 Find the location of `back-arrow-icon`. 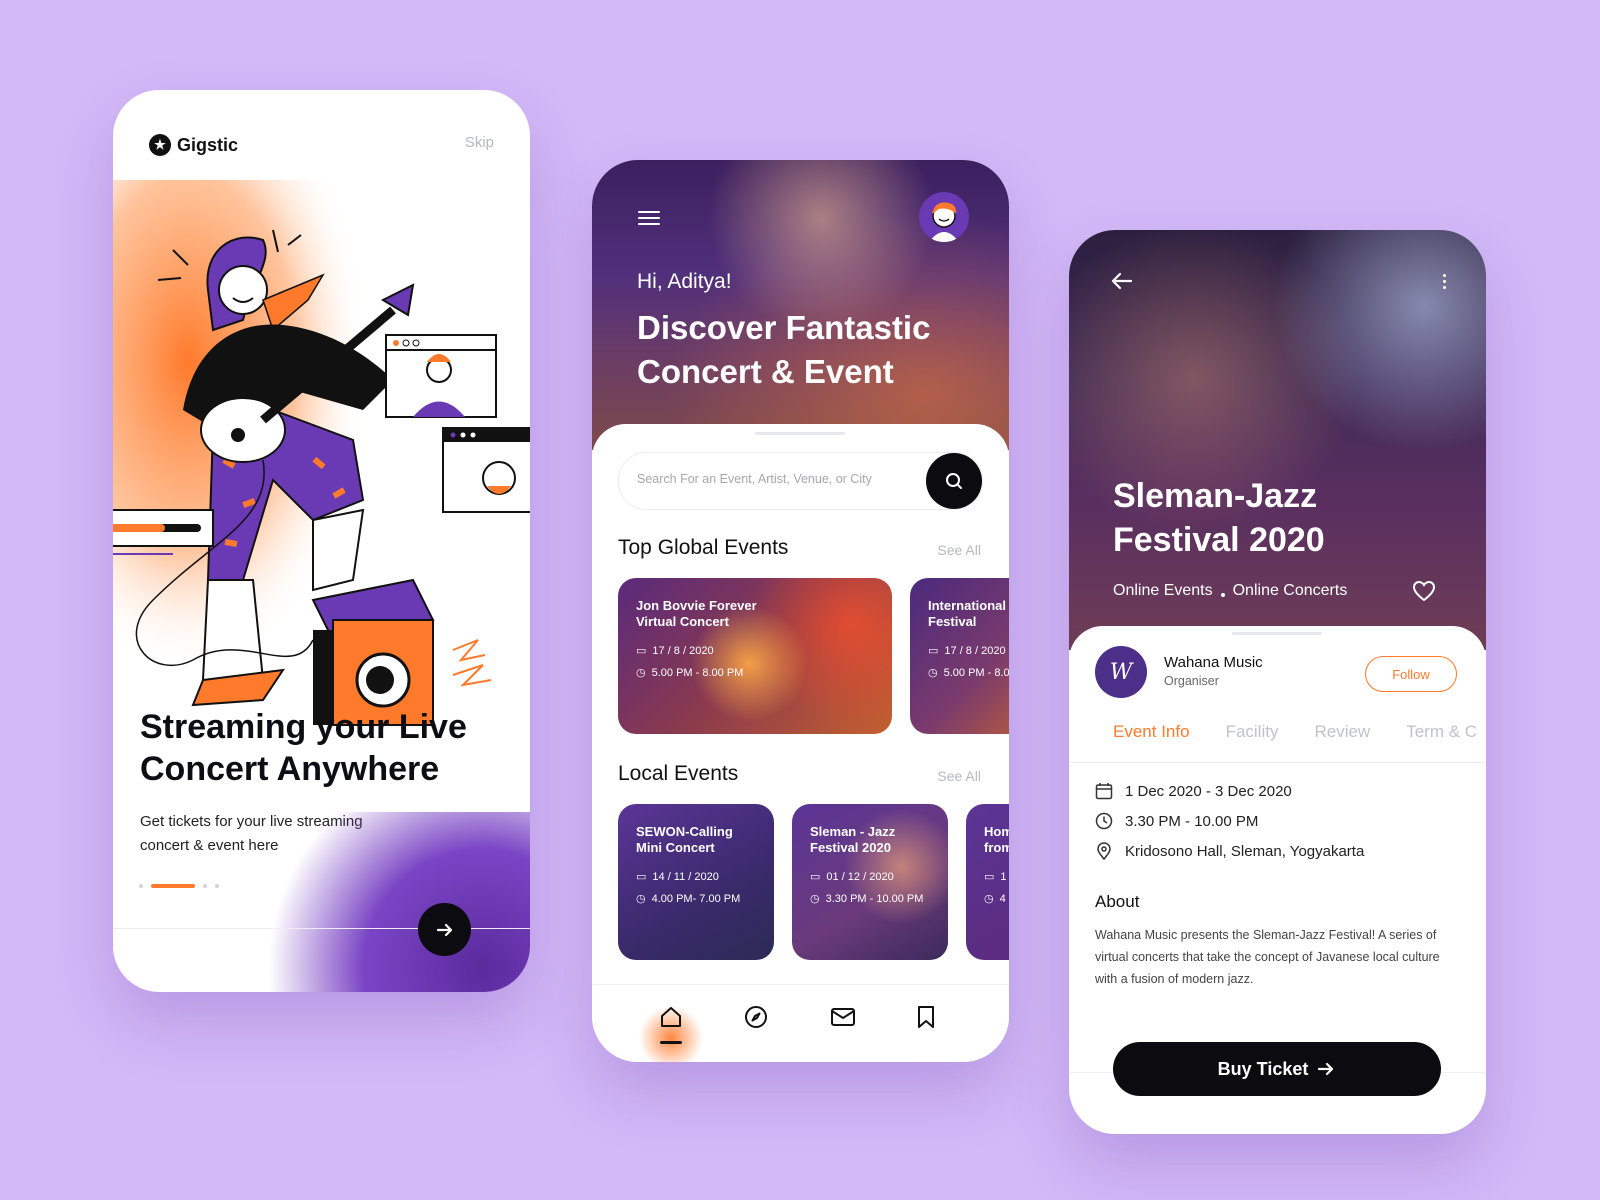

back-arrow-icon is located at coordinates (1122, 281).